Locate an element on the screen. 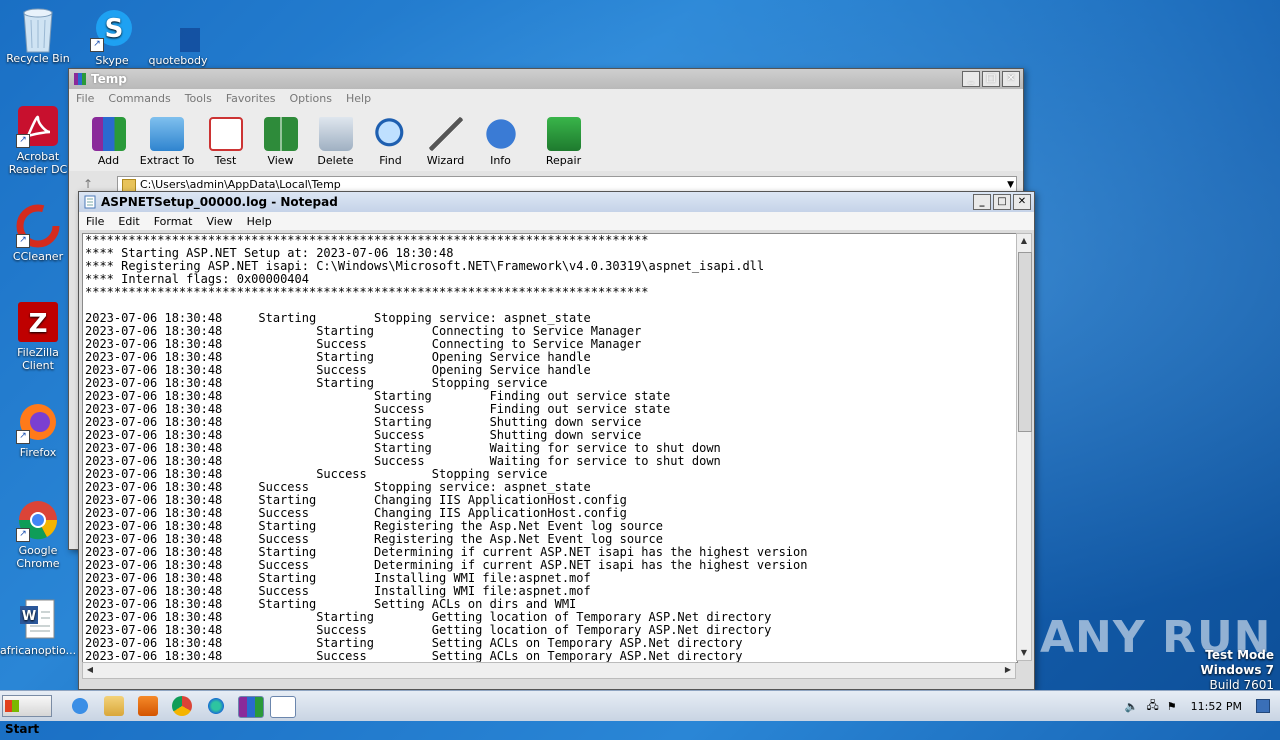  wand-icon is located at coordinates (445, 134).